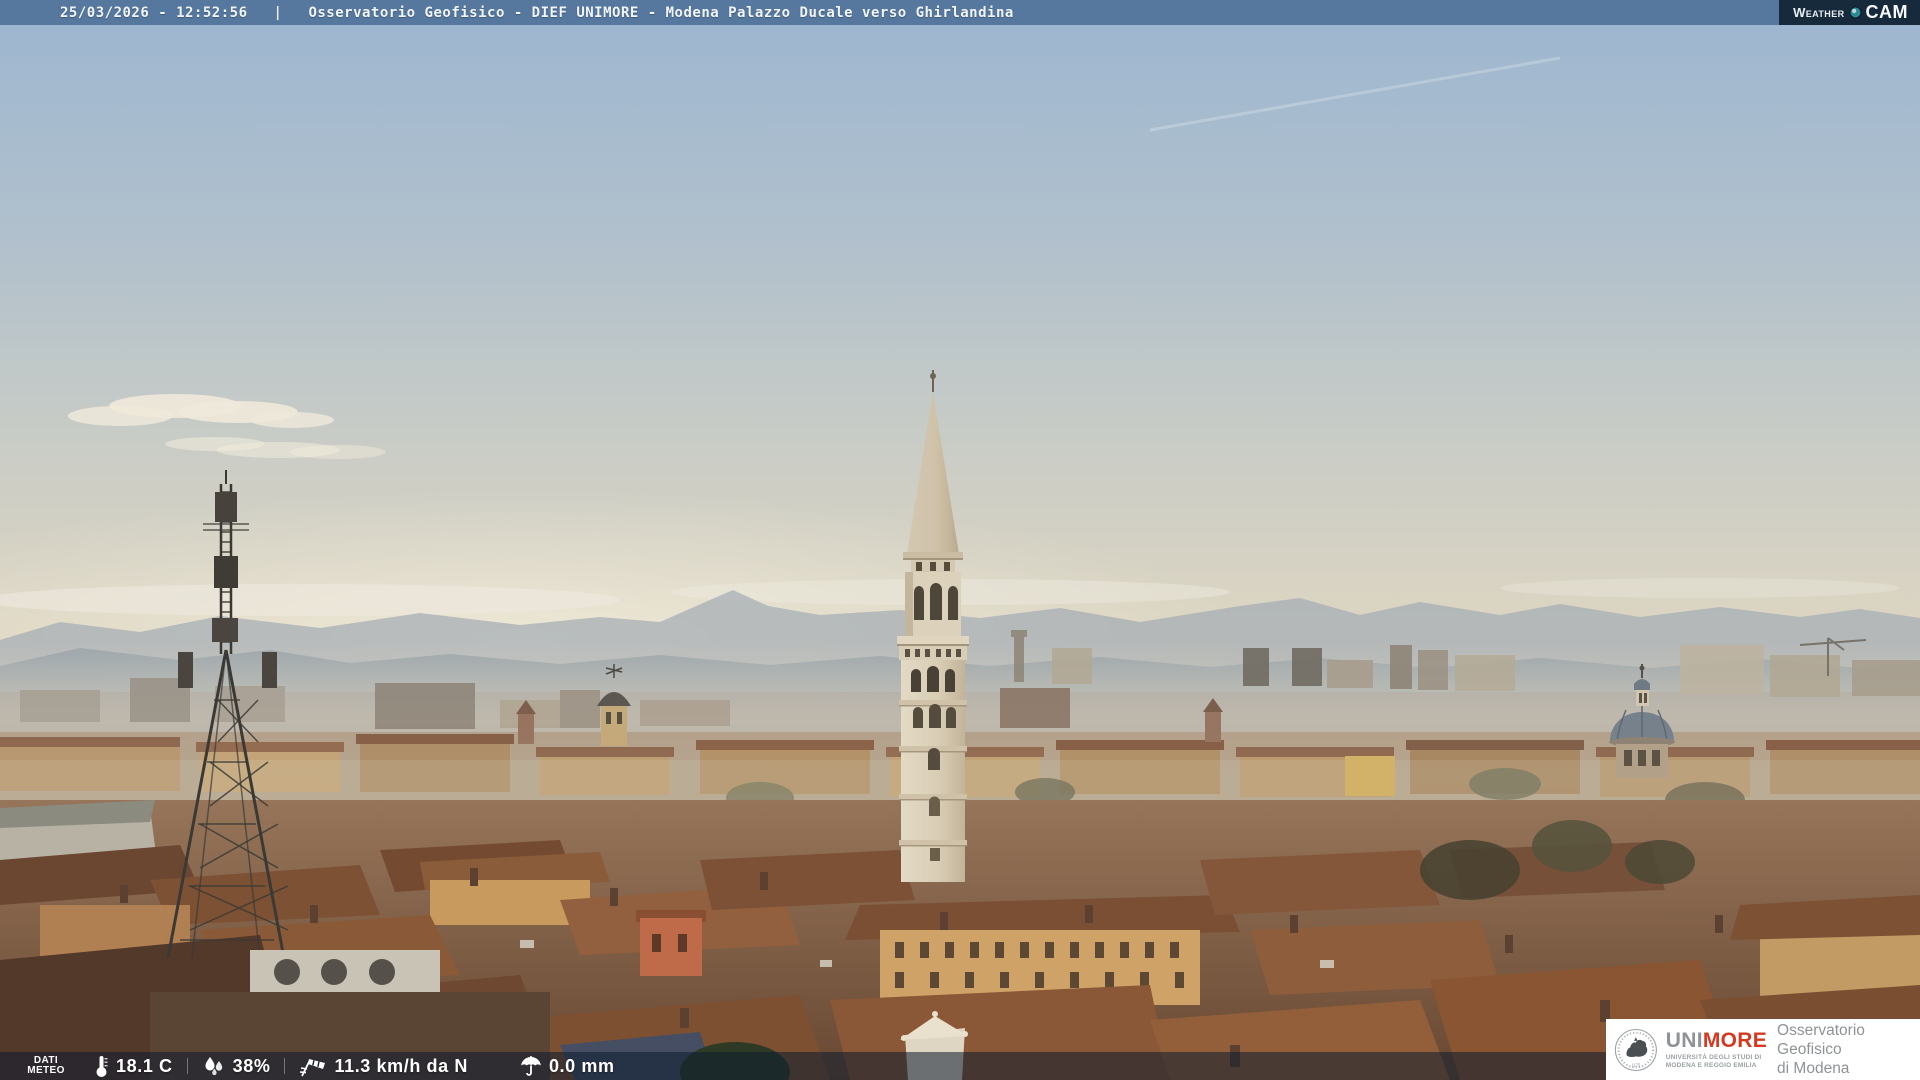 This screenshot has width=1920, height=1080. I want to click on weathercam-word-weather: Weather, so click(1819, 12).